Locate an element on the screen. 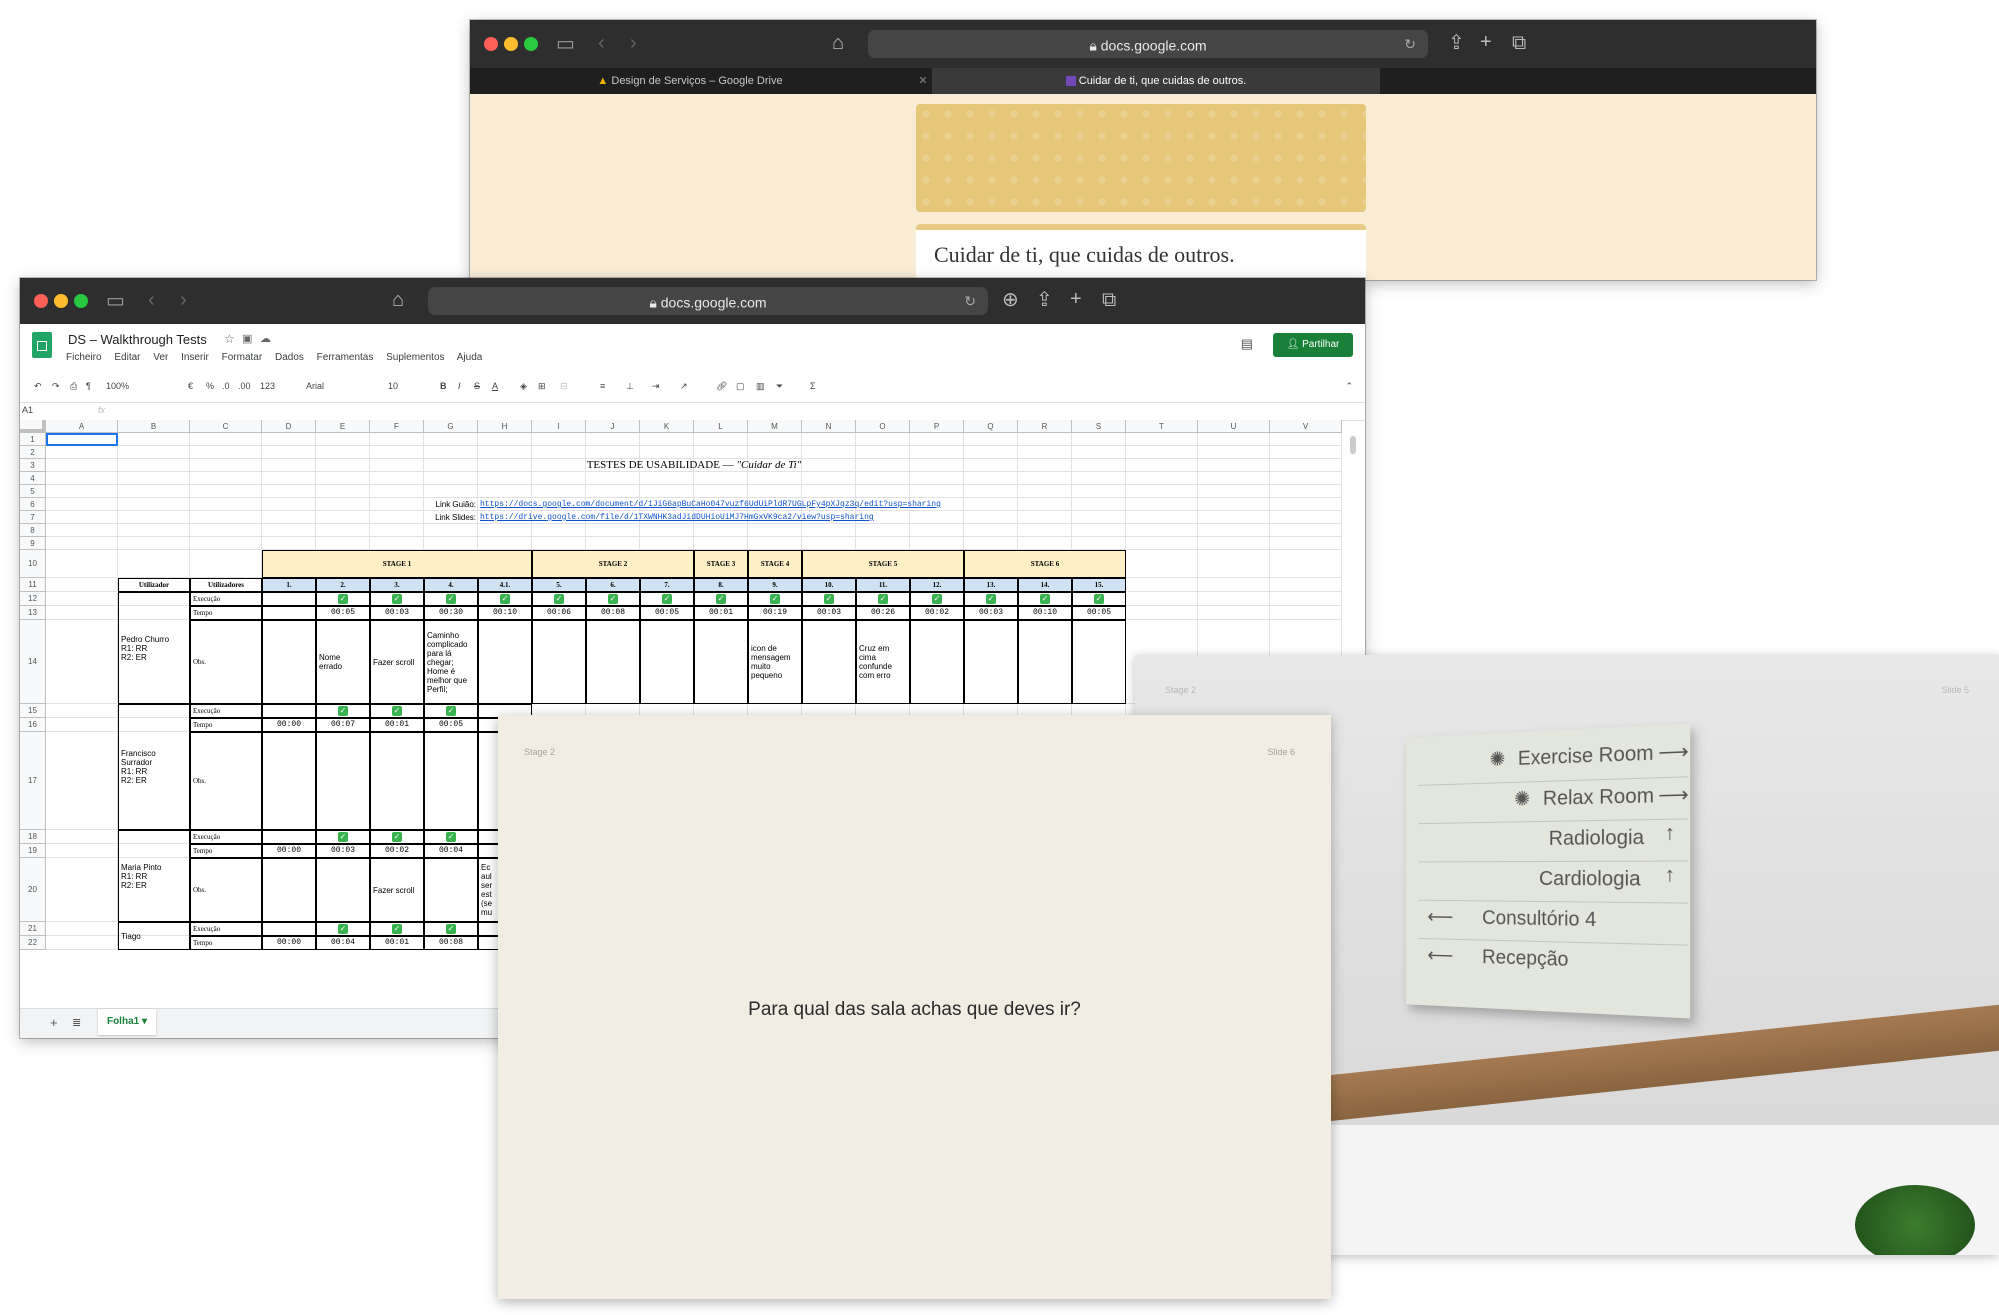 Image resolution: width=1999 pixels, height=1315 pixels. row-header-17: 17 is located at coordinates (33, 781).